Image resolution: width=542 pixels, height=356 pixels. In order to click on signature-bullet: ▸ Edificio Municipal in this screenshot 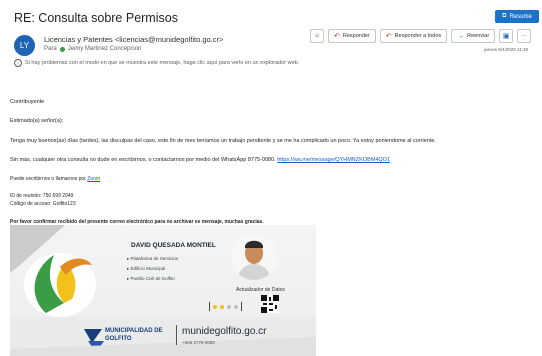, I will do `click(146, 268)`.